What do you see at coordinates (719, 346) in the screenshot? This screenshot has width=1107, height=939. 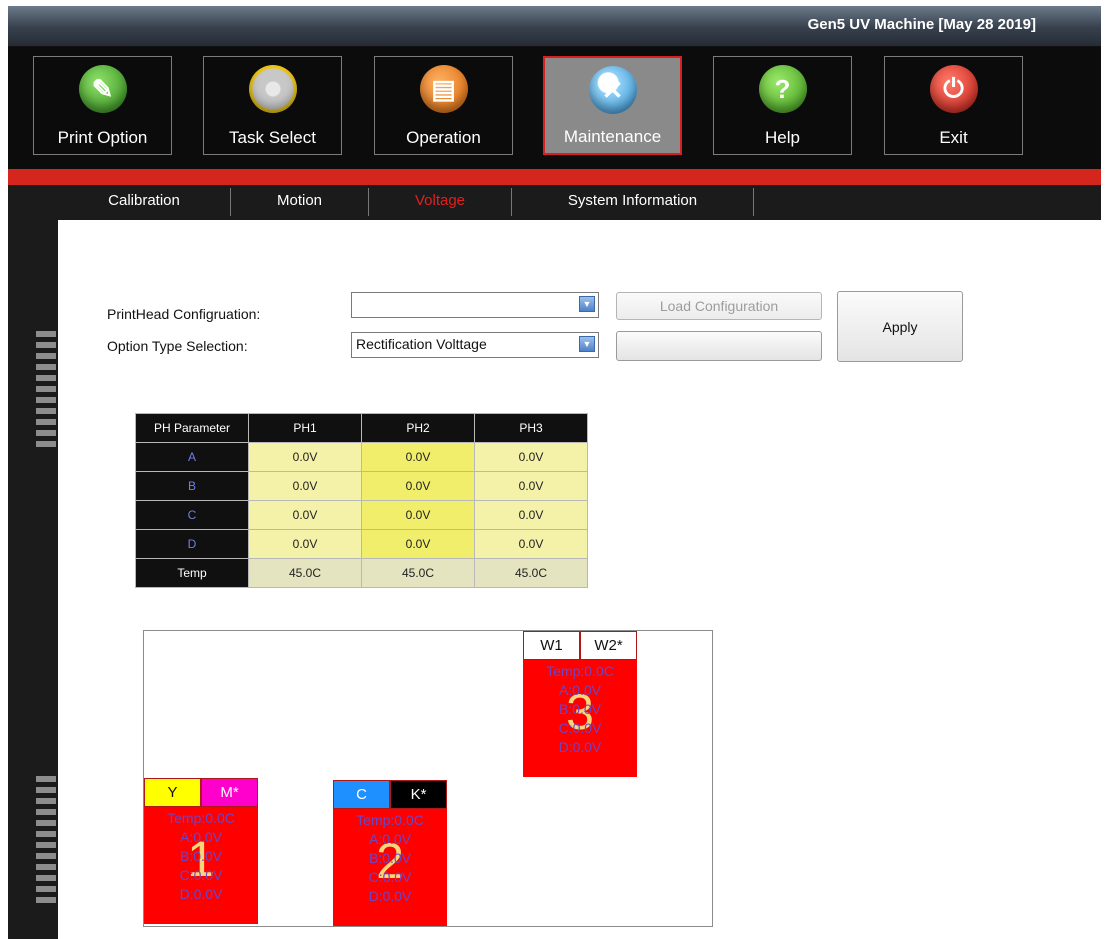 I see `secondary-action-button` at bounding box center [719, 346].